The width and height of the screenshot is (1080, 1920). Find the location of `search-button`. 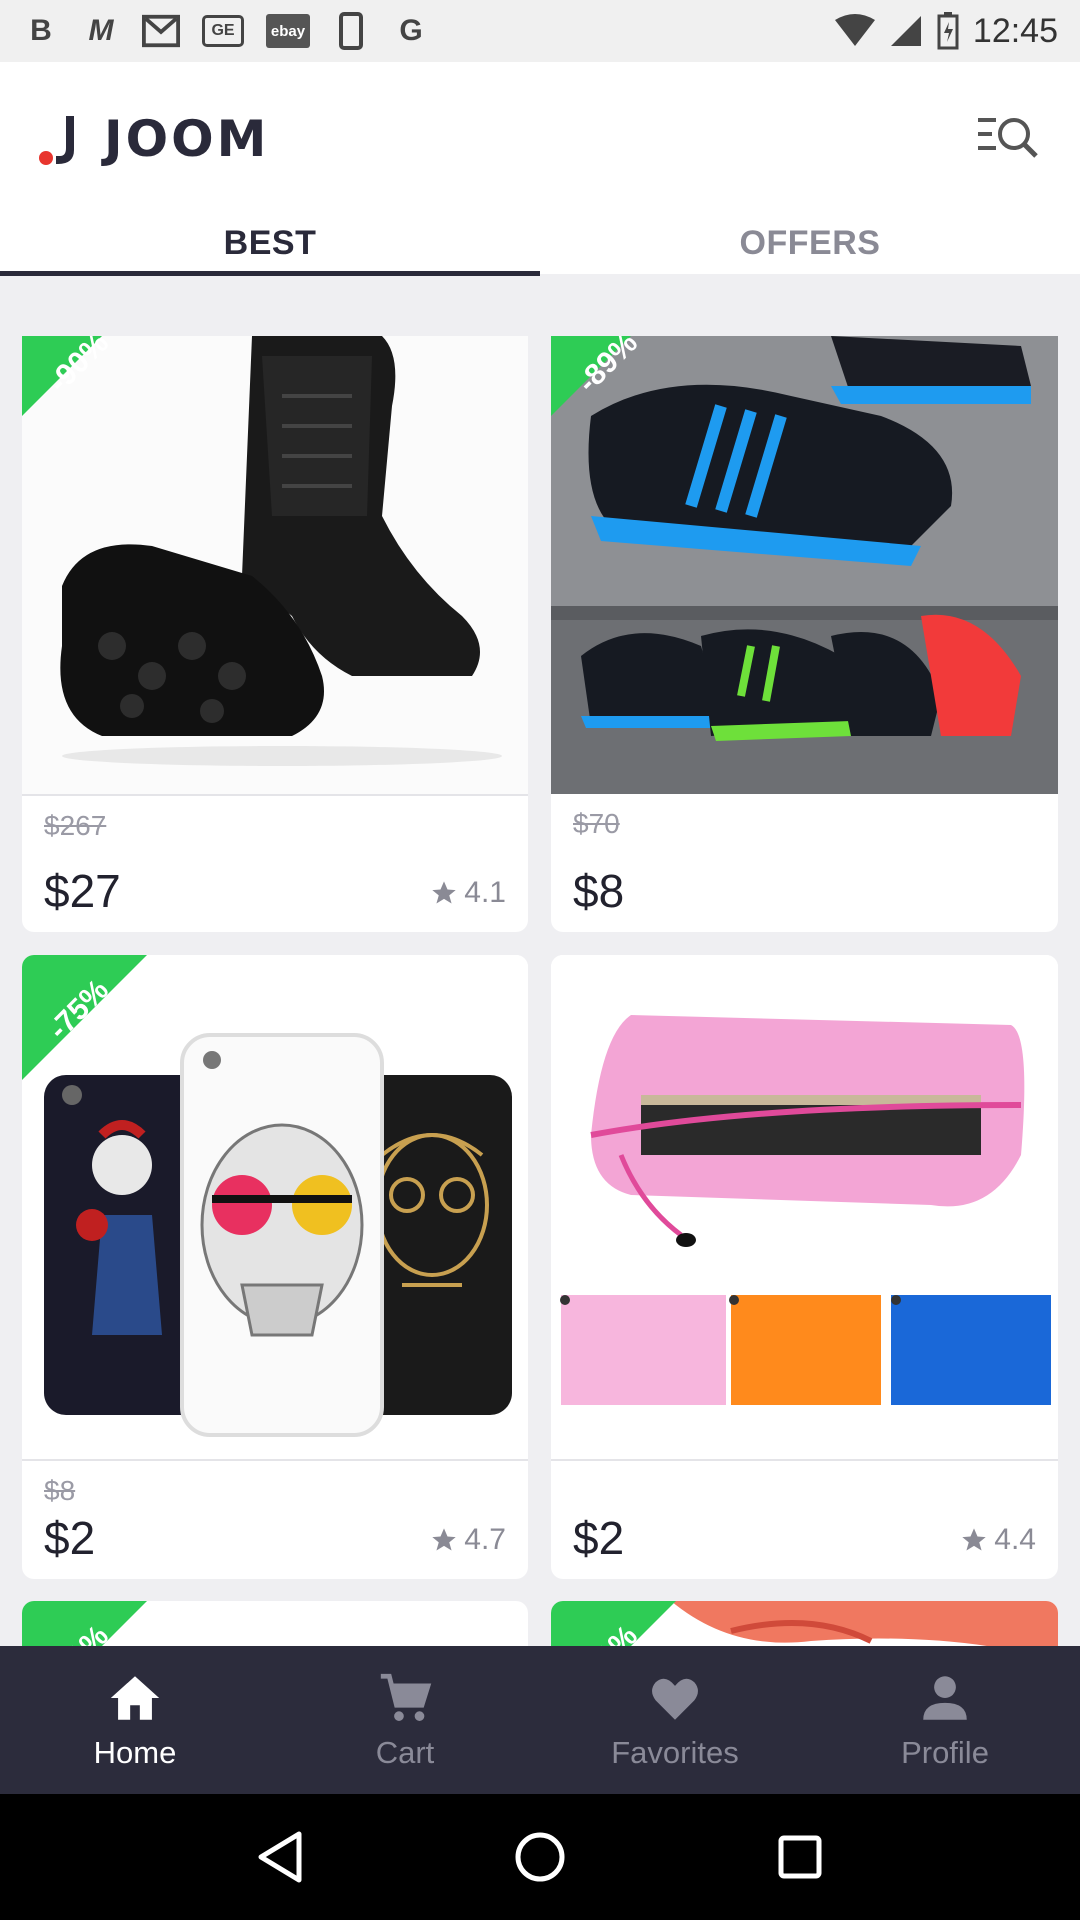

search-button is located at coordinates (1010, 137).